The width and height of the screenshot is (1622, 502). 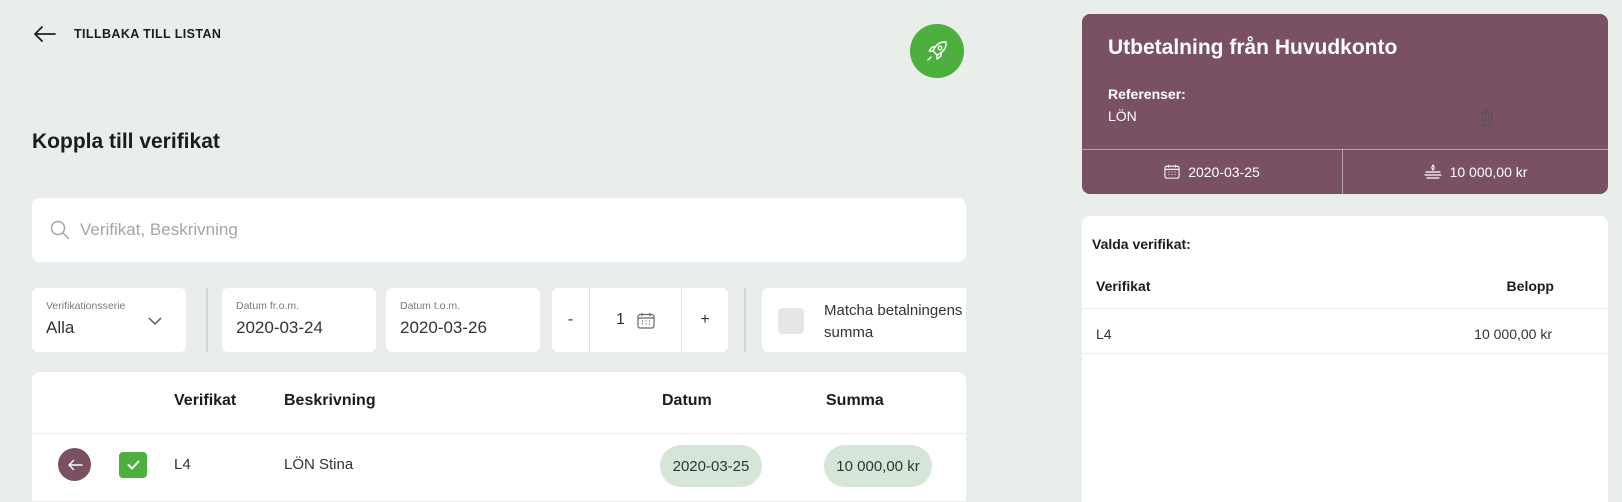 What do you see at coordinates (109, 320) in the screenshot?
I see `series-select: Verifikationsserie Alla` at bounding box center [109, 320].